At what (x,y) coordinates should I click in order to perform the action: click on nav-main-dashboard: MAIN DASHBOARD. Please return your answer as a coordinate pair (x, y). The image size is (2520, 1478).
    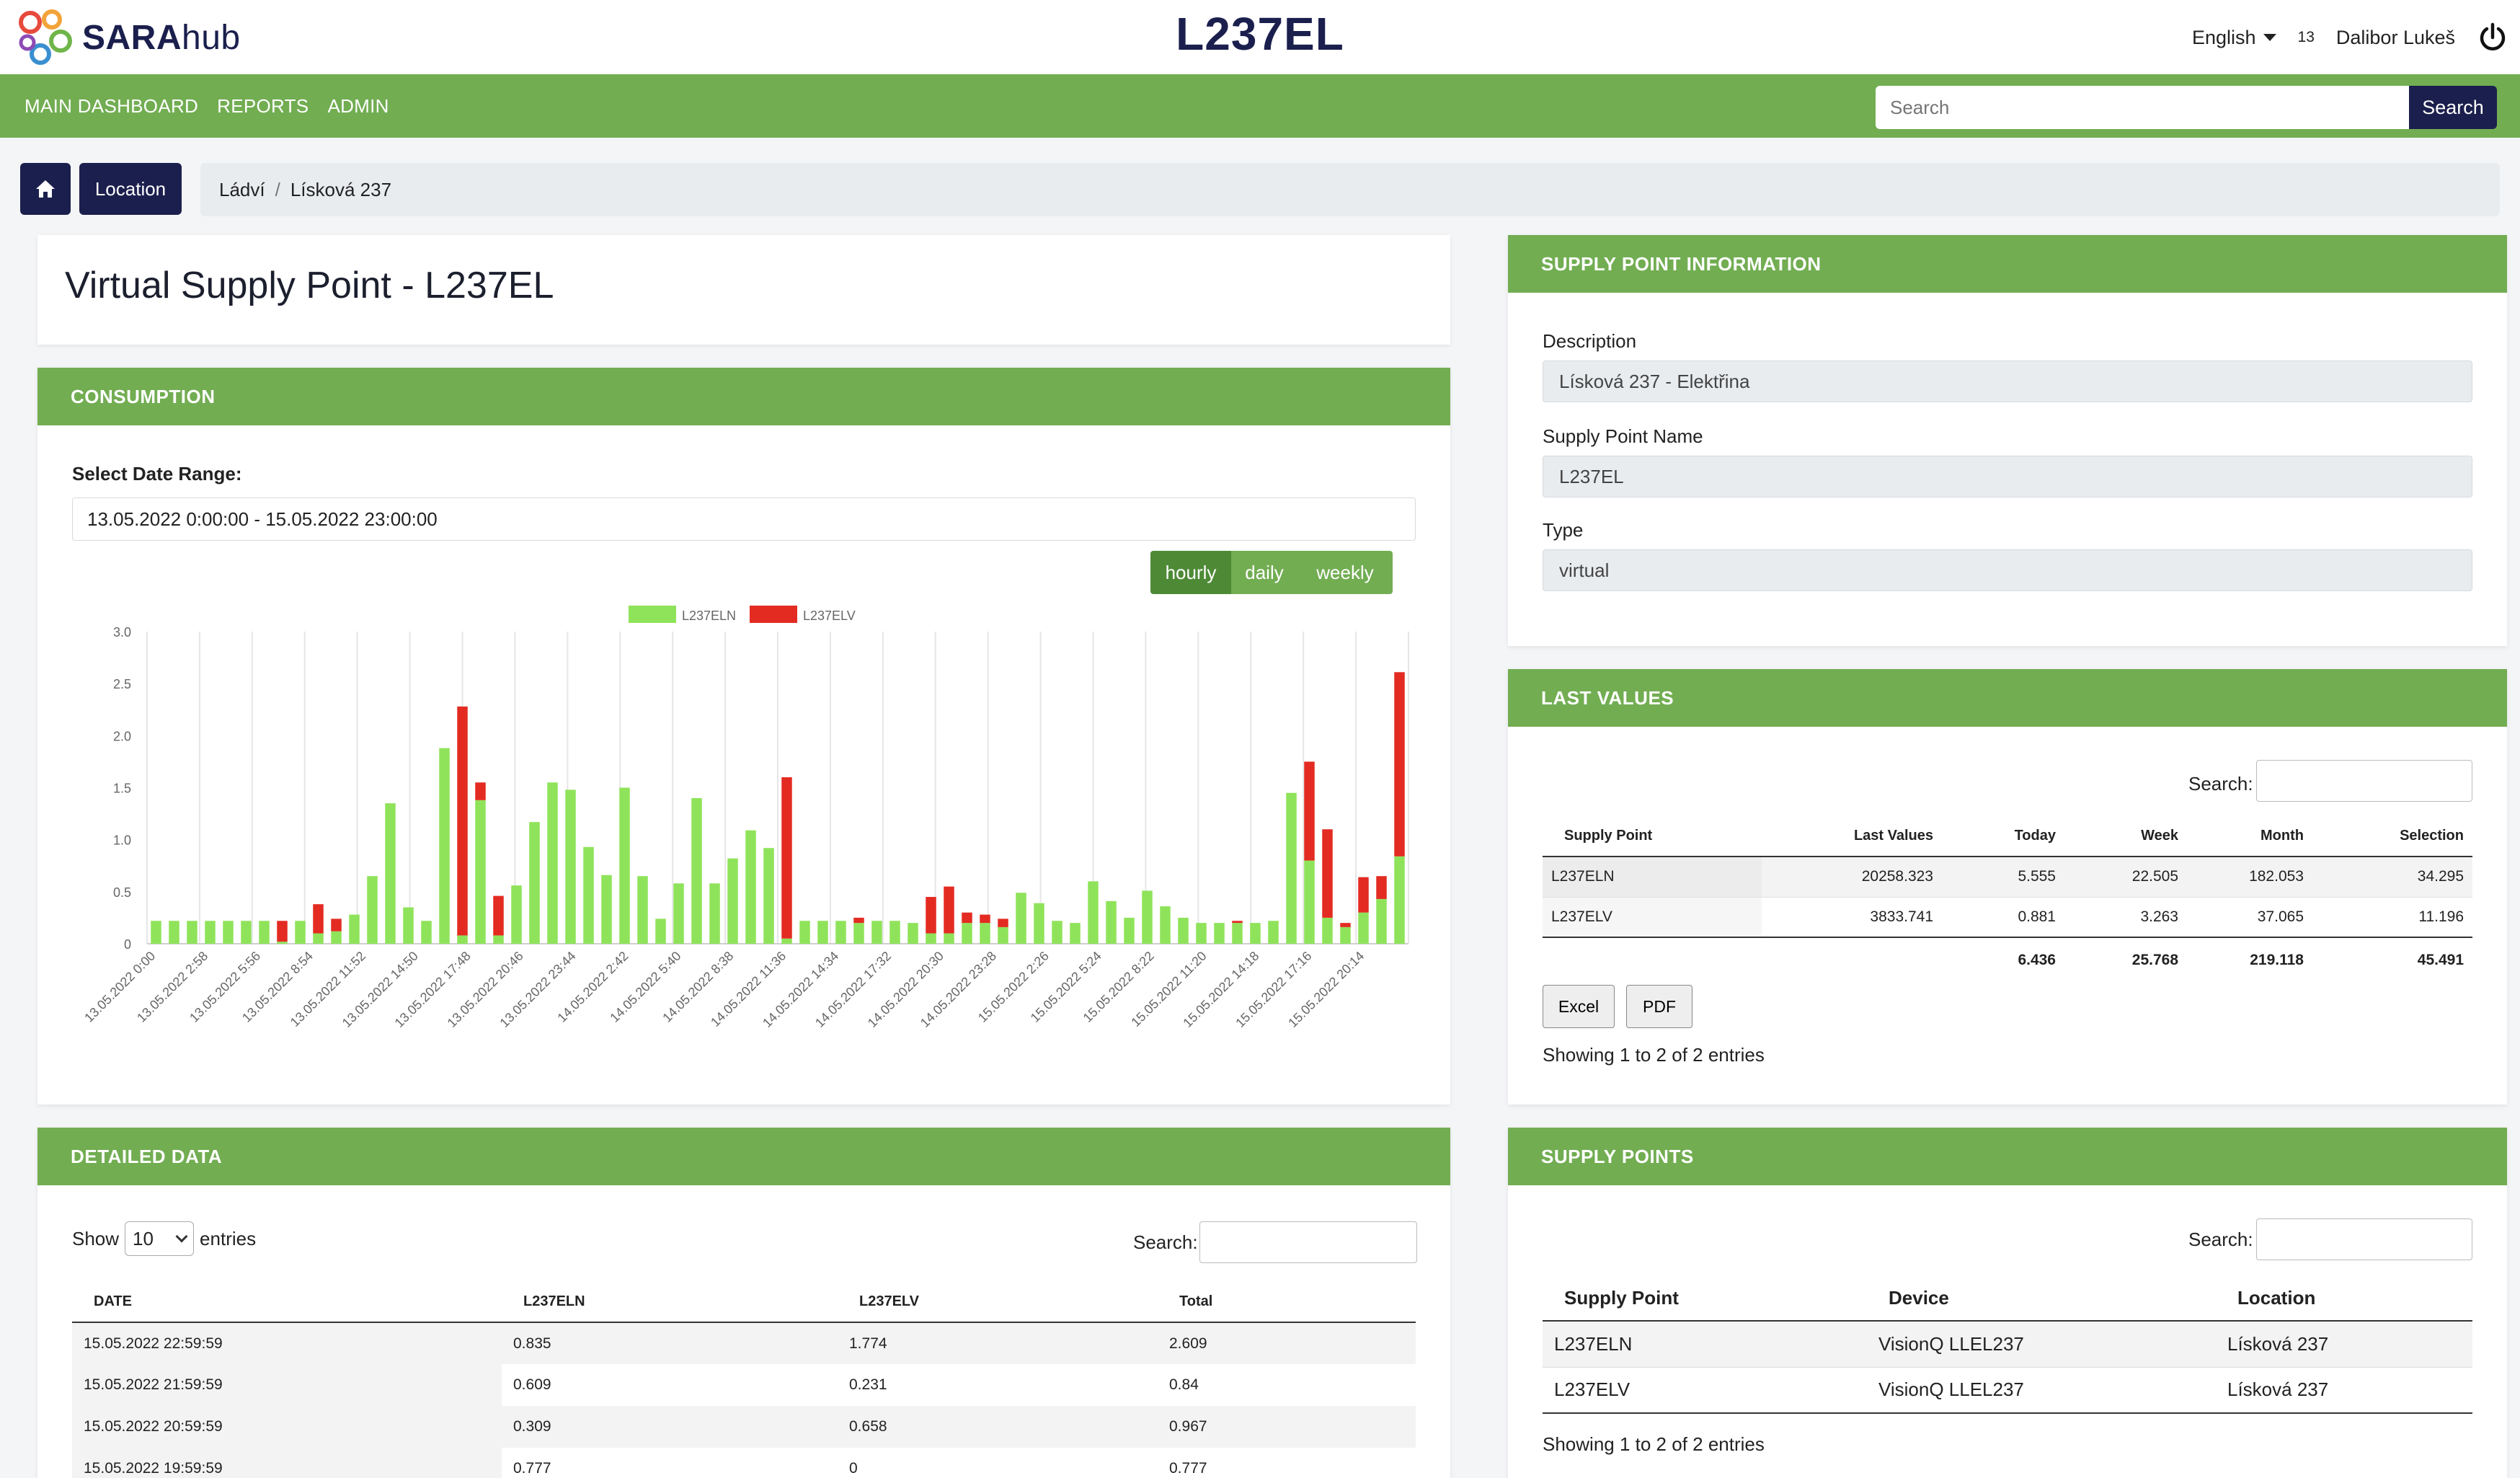
    Looking at the image, I should click on (111, 106).